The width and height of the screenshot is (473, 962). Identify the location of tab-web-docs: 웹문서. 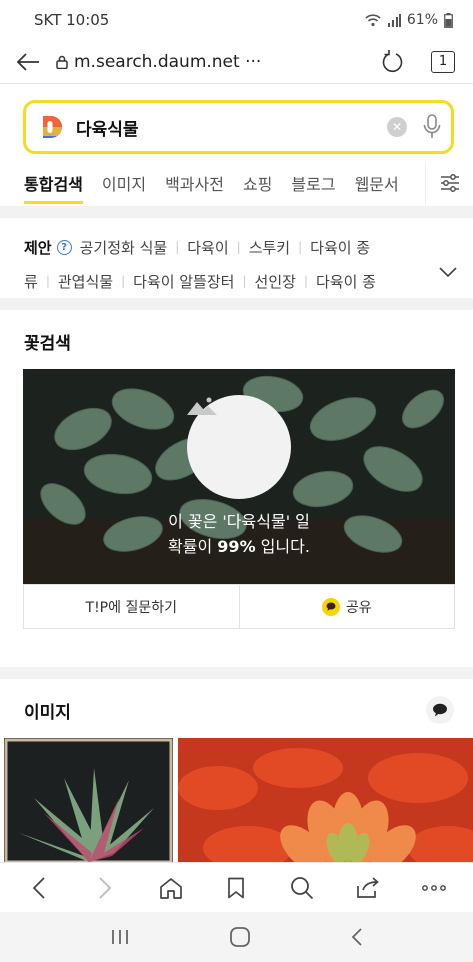
(377, 183).